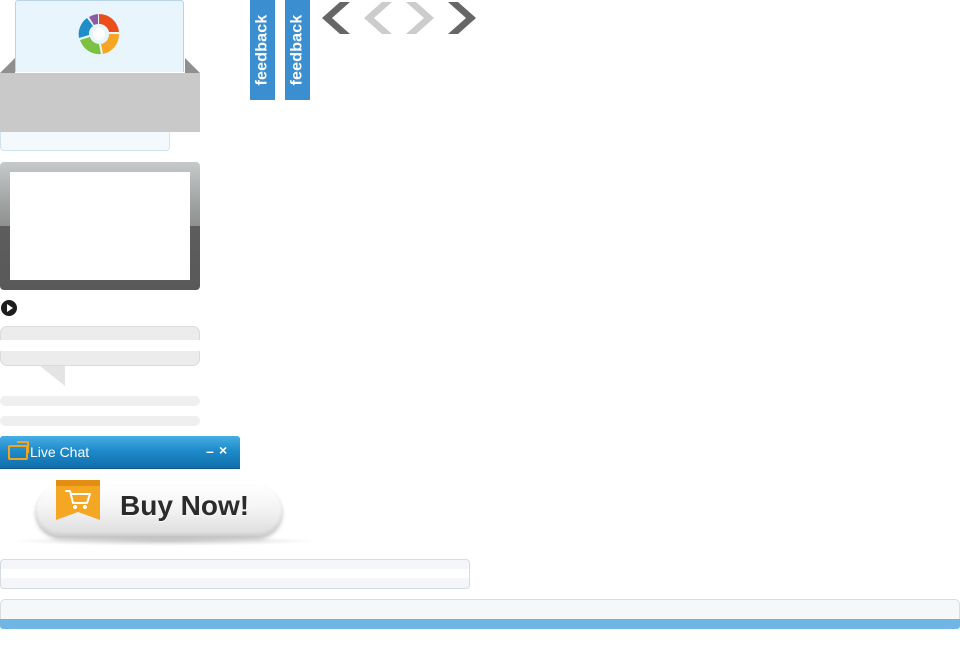 The image size is (960, 650). I want to click on minimize-icon: –, so click(210, 451).